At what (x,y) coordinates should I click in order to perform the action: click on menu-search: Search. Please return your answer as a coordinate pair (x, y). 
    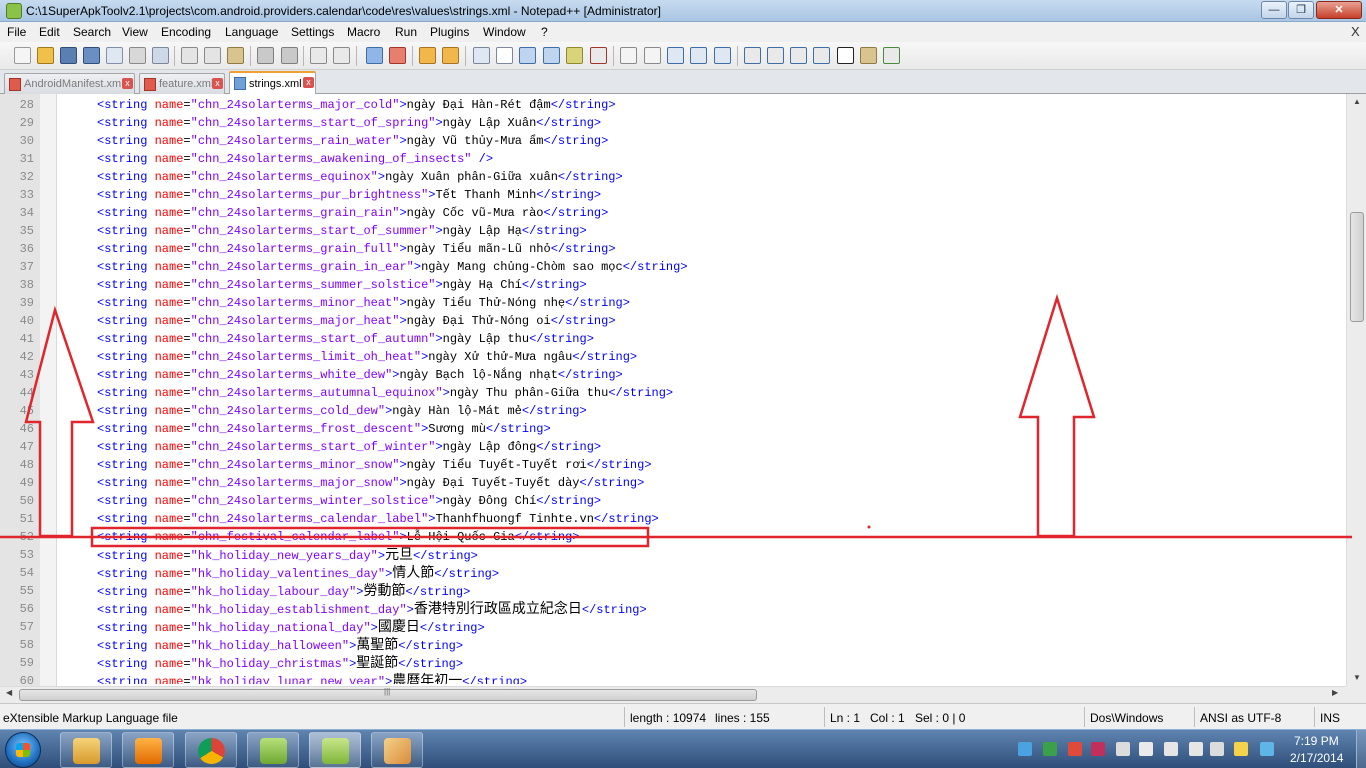
    Looking at the image, I should click on (92, 32).